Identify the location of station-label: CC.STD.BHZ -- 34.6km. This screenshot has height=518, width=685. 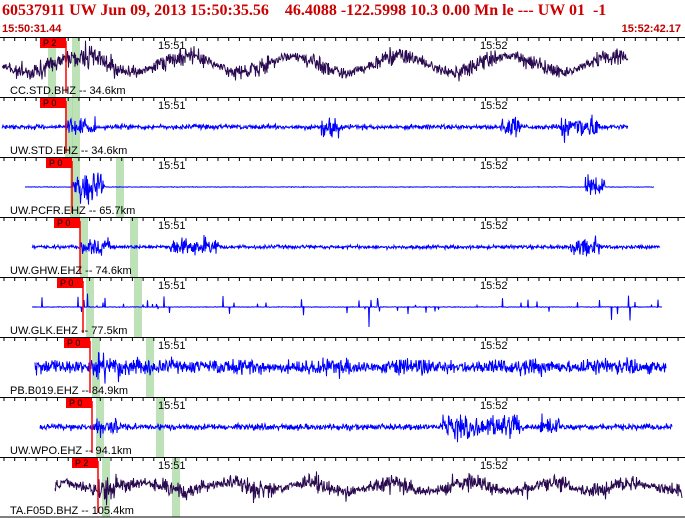
(68, 91).